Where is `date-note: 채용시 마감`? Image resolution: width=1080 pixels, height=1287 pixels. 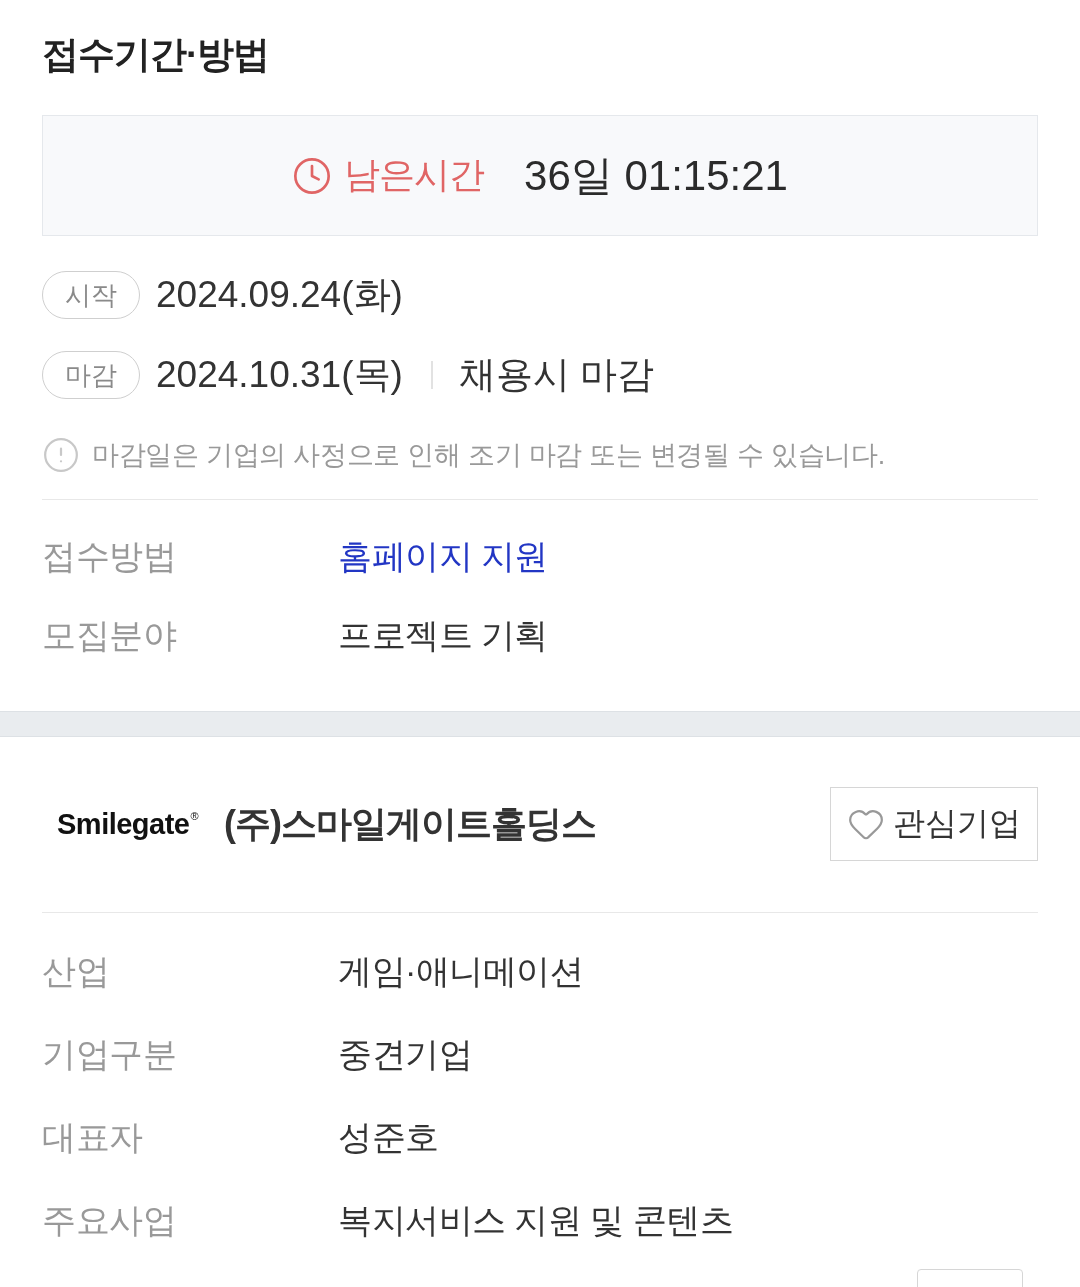 date-note: 채용시 마감 is located at coordinates (556, 375).